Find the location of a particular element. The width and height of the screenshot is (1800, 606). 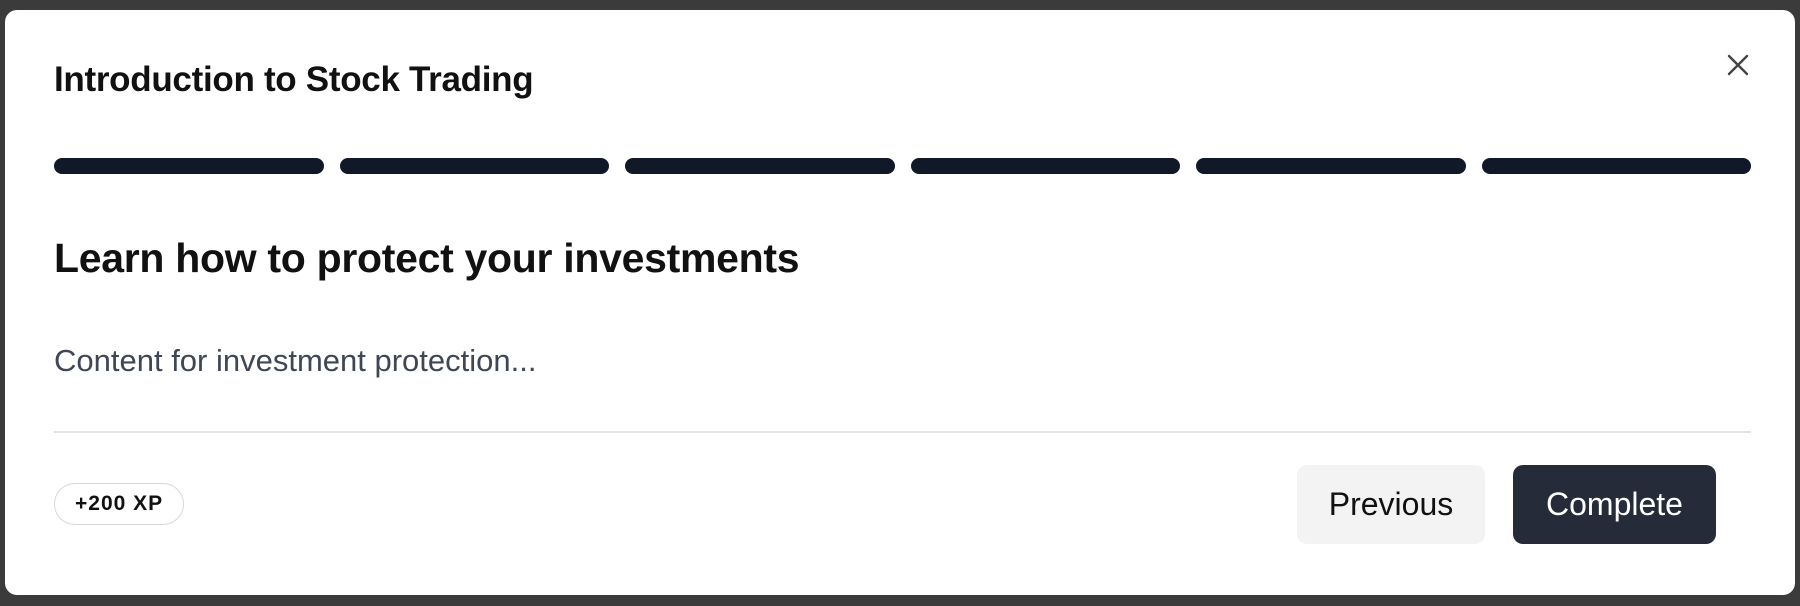

close-button is located at coordinates (1738, 65).